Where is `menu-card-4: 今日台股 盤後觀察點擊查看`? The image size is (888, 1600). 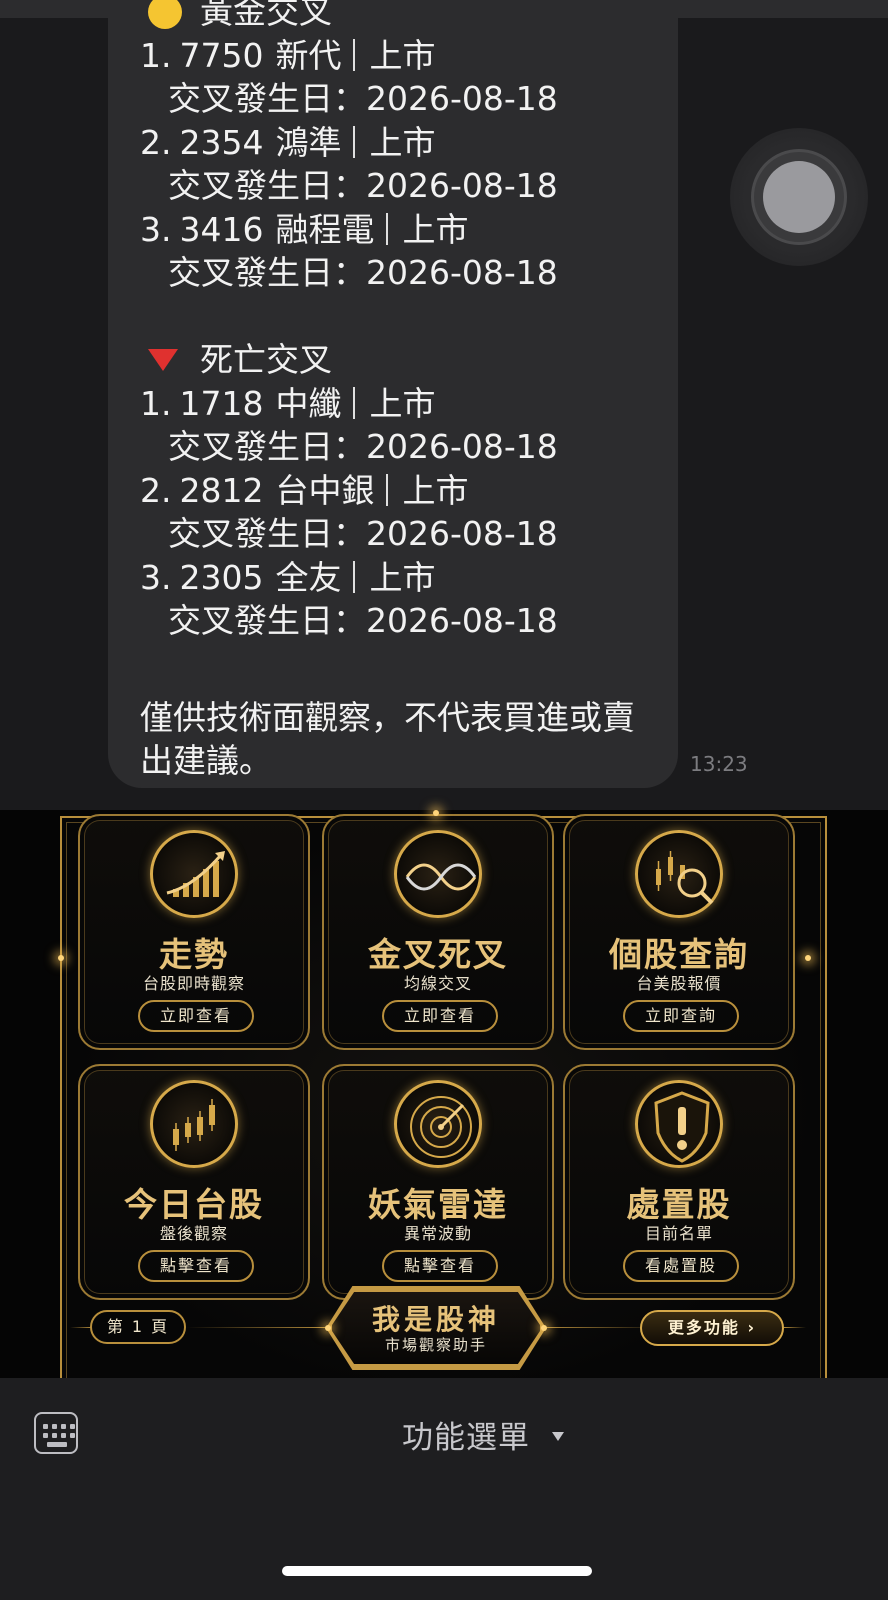 menu-card-4: 今日台股 盤後觀察點擊查看 is located at coordinates (194, 1182).